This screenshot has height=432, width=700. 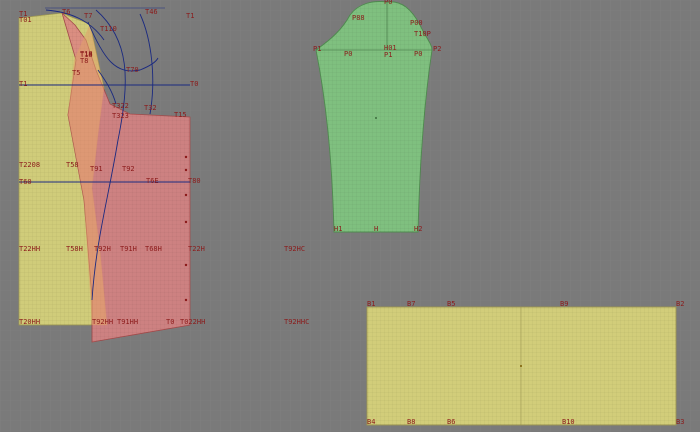 I want to click on label: Т92Н, so click(x=102, y=249).